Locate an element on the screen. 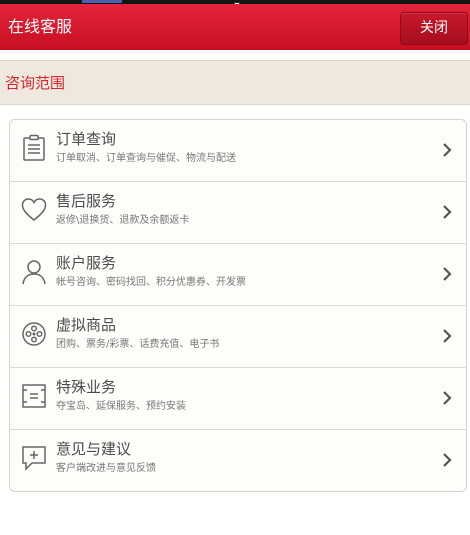 This screenshot has width=470, height=535. list-item-feedback: 意见与建议 客户端改进与意见反馈 is located at coordinates (238, 460).